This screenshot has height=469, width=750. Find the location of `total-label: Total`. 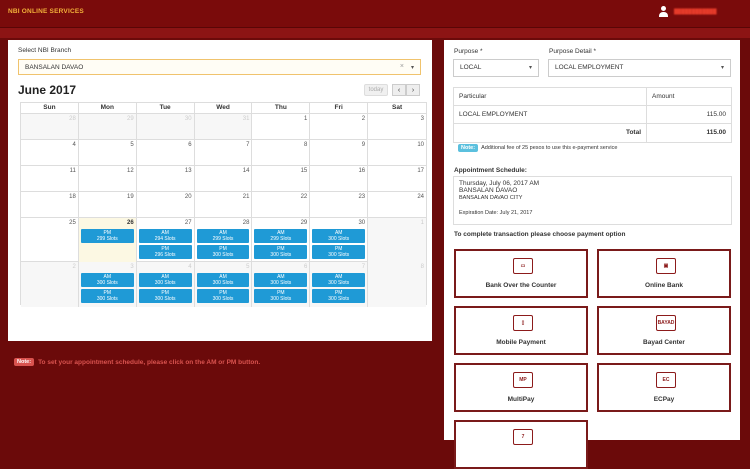

total-label: Total is located at coordinates (550, 133).